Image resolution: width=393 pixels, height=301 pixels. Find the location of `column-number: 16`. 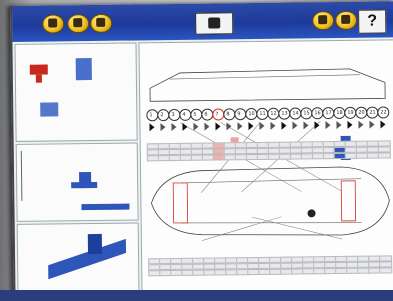

column-number: 16 is located at coordinates (317, 113).